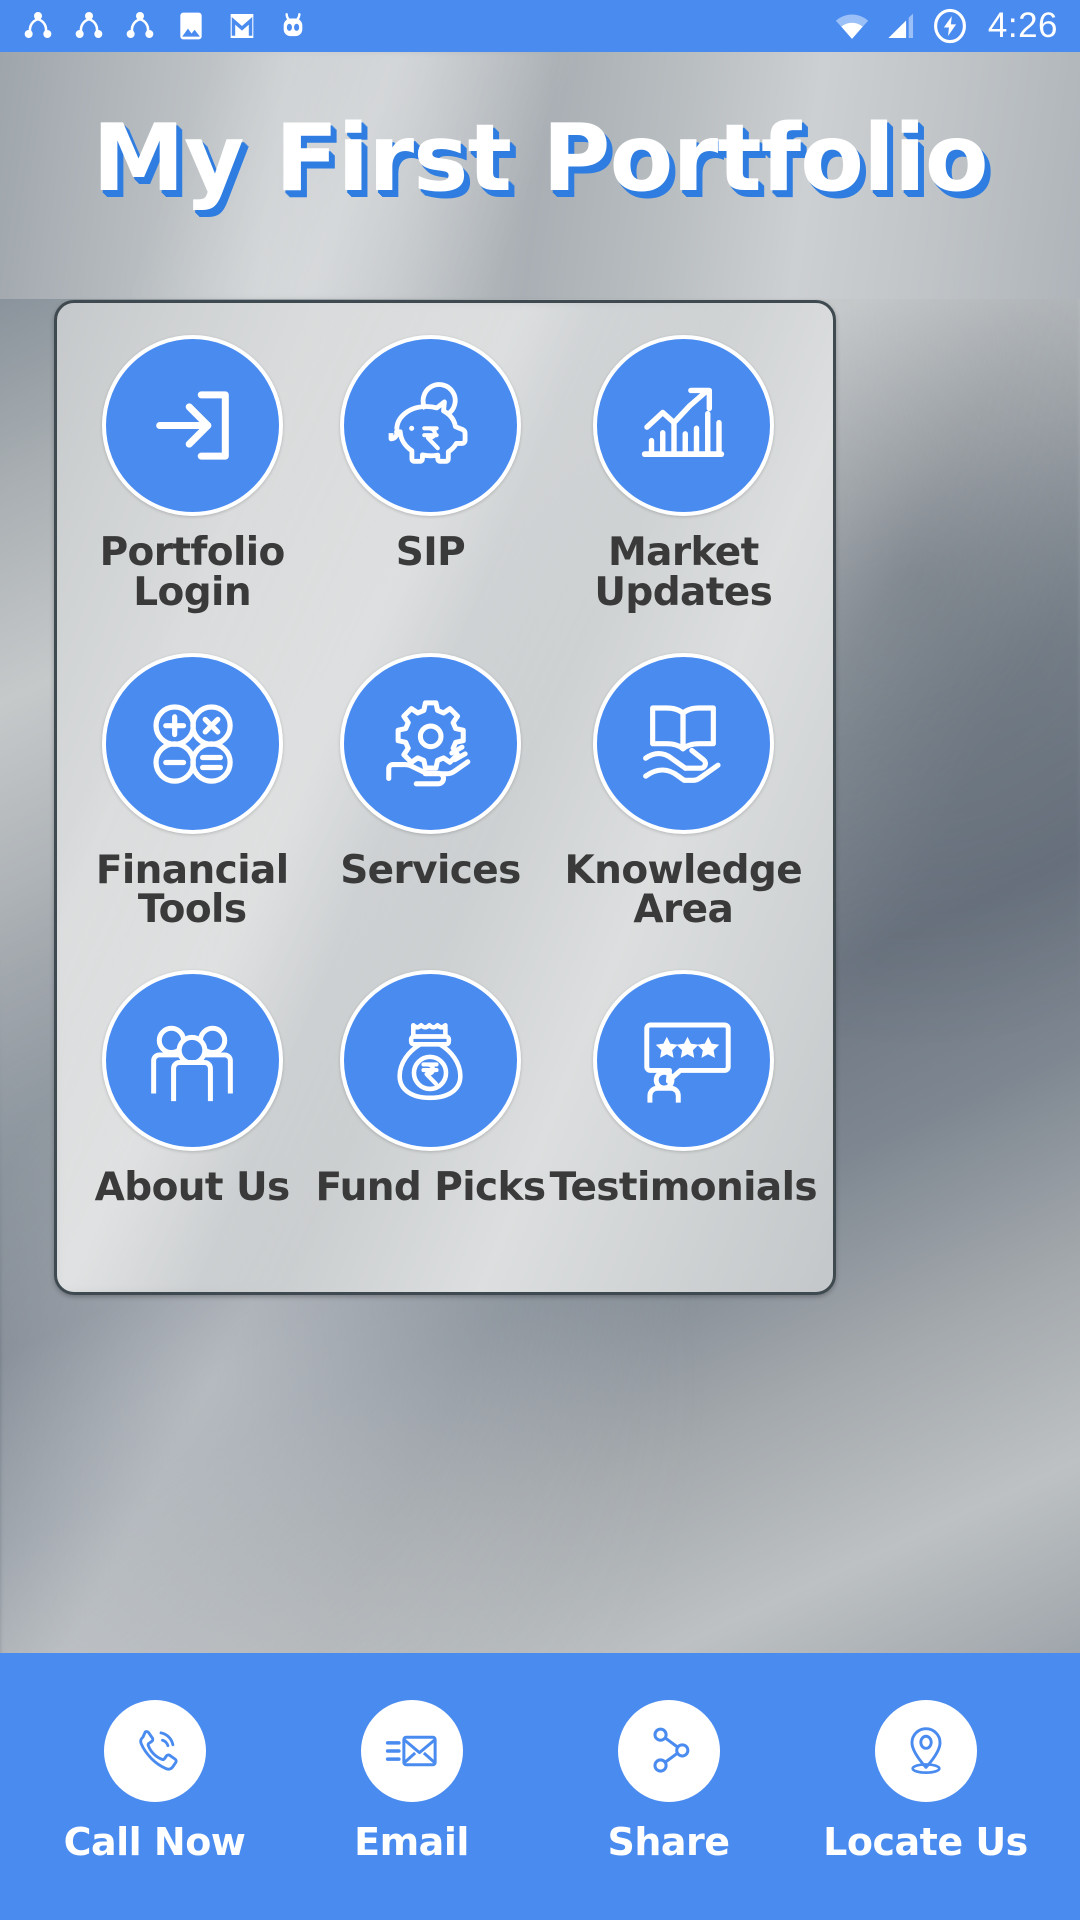 The height and width of the screenshot is (1920, 1080). I want to click on page-title: My First Portfolio, so click(540, 158).